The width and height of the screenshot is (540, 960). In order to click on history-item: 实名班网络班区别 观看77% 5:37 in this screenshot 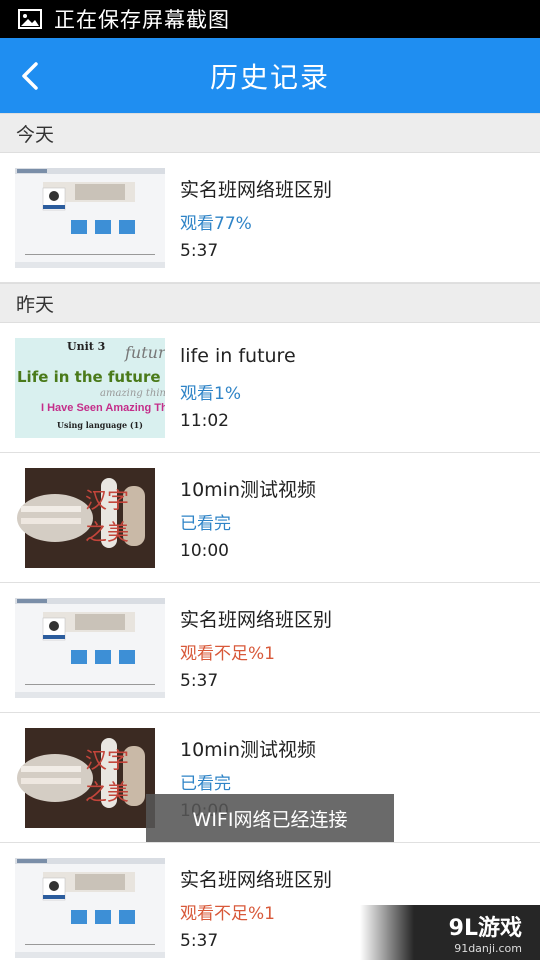, I will do `click(270, 218)`.